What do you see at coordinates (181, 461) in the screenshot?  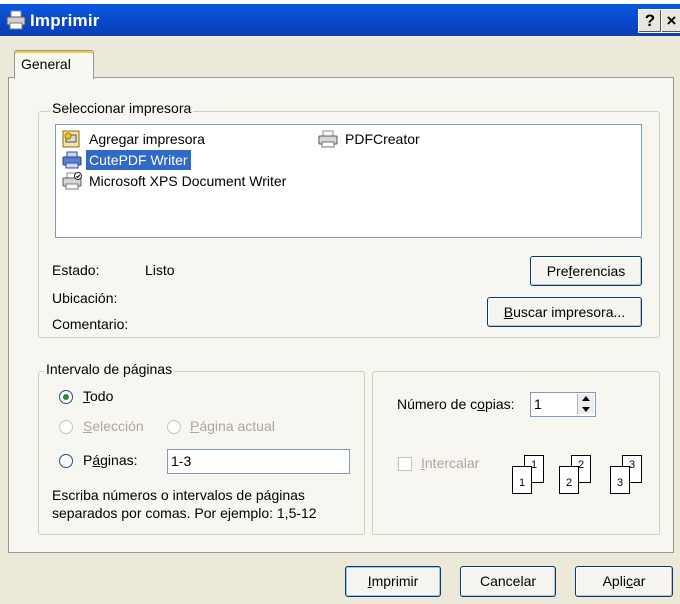 I see `pages-input-value: 1-3` at bounding box center [181, 461].